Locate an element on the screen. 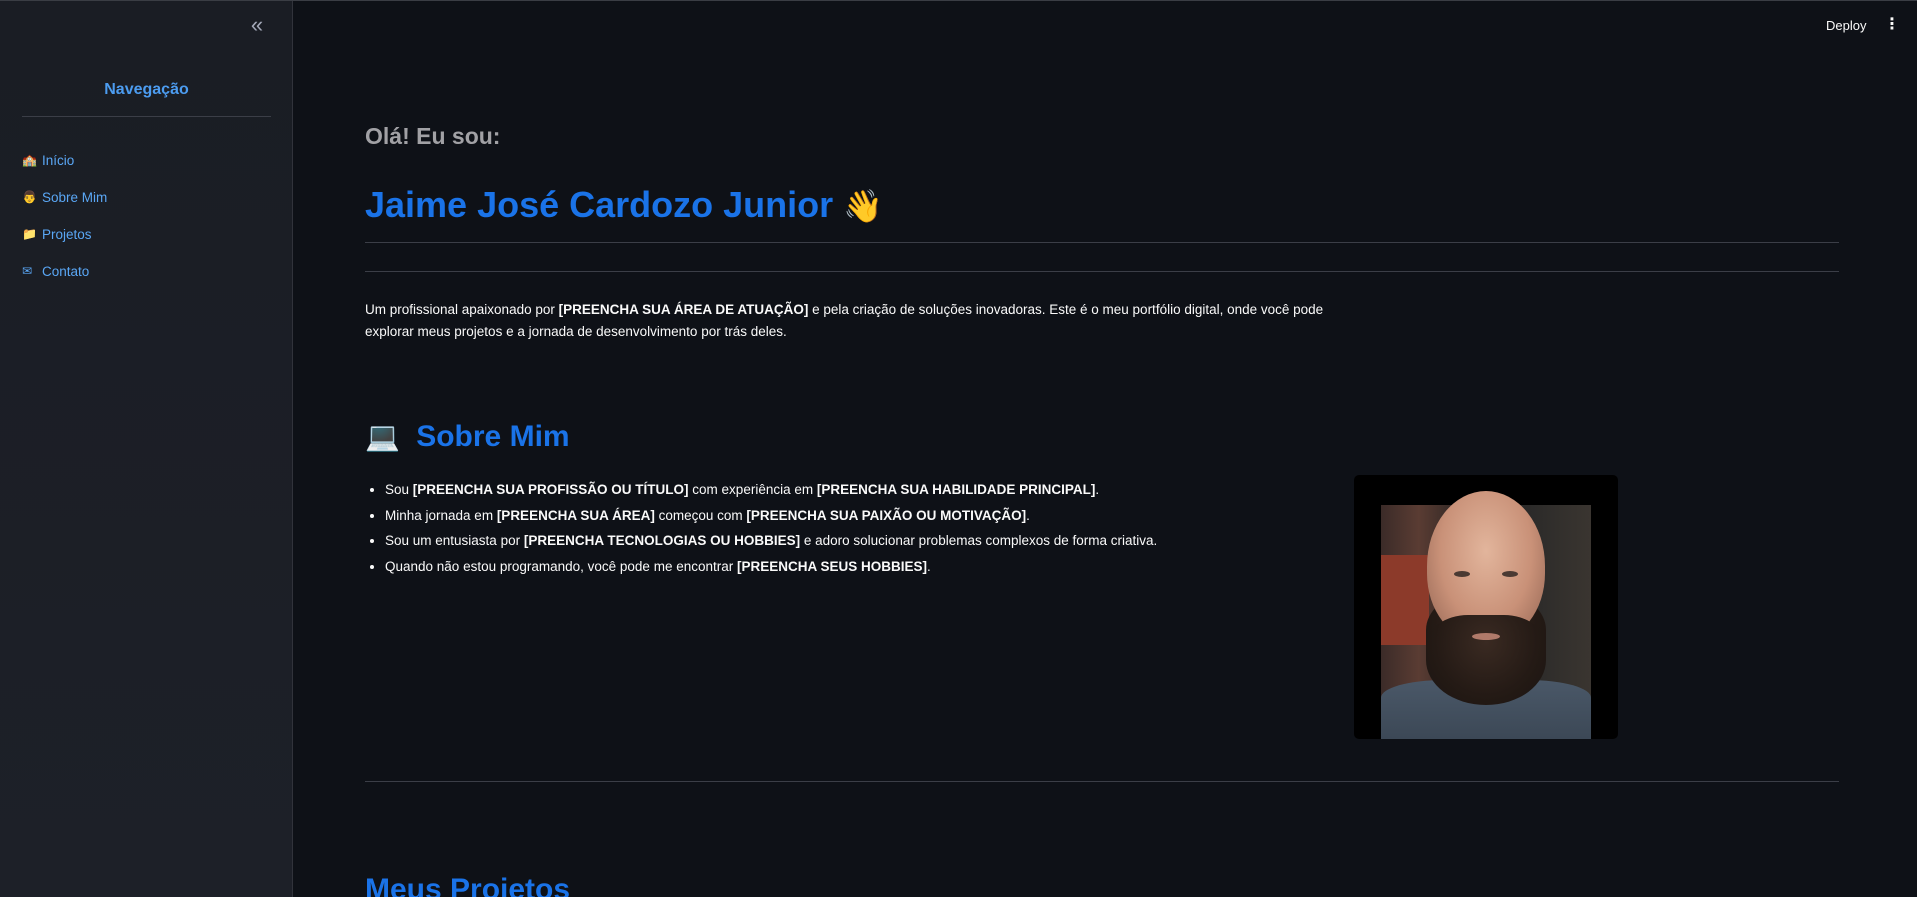 Image resolution: width=1917 pixels, height=897 pixels. sidebar-item-label: Contato is located at coordinates (66, 271).